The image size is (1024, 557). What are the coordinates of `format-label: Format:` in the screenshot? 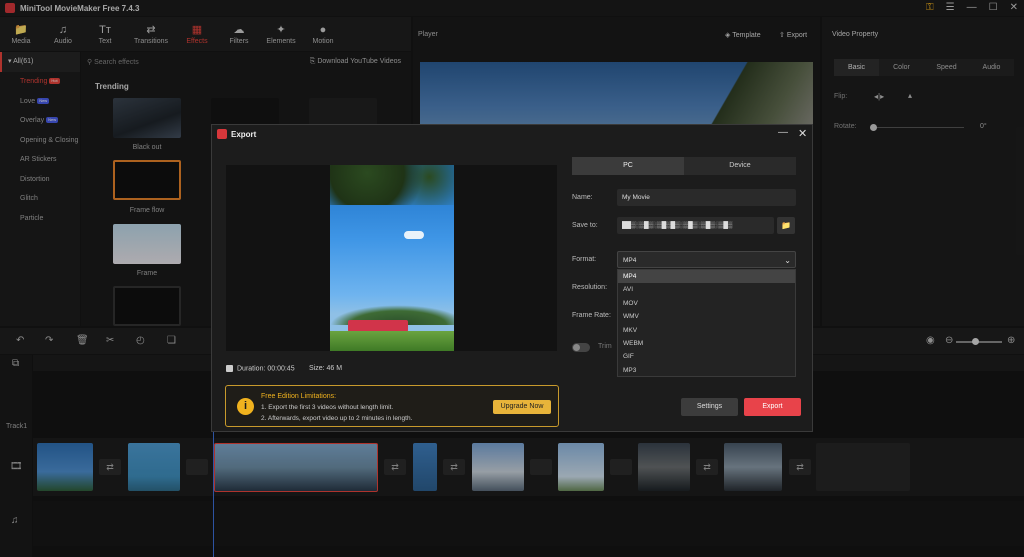 It's located at (584, 259).